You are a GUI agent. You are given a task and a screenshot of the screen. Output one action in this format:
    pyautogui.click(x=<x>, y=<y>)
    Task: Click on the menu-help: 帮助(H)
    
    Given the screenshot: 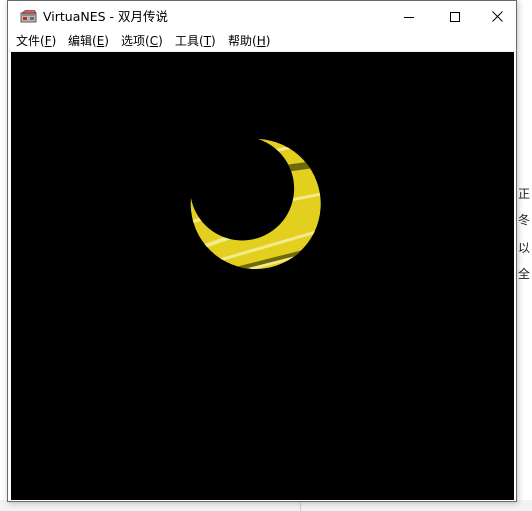 What is the action you would take?
    pyautogui.click(x=249, y=41)
    